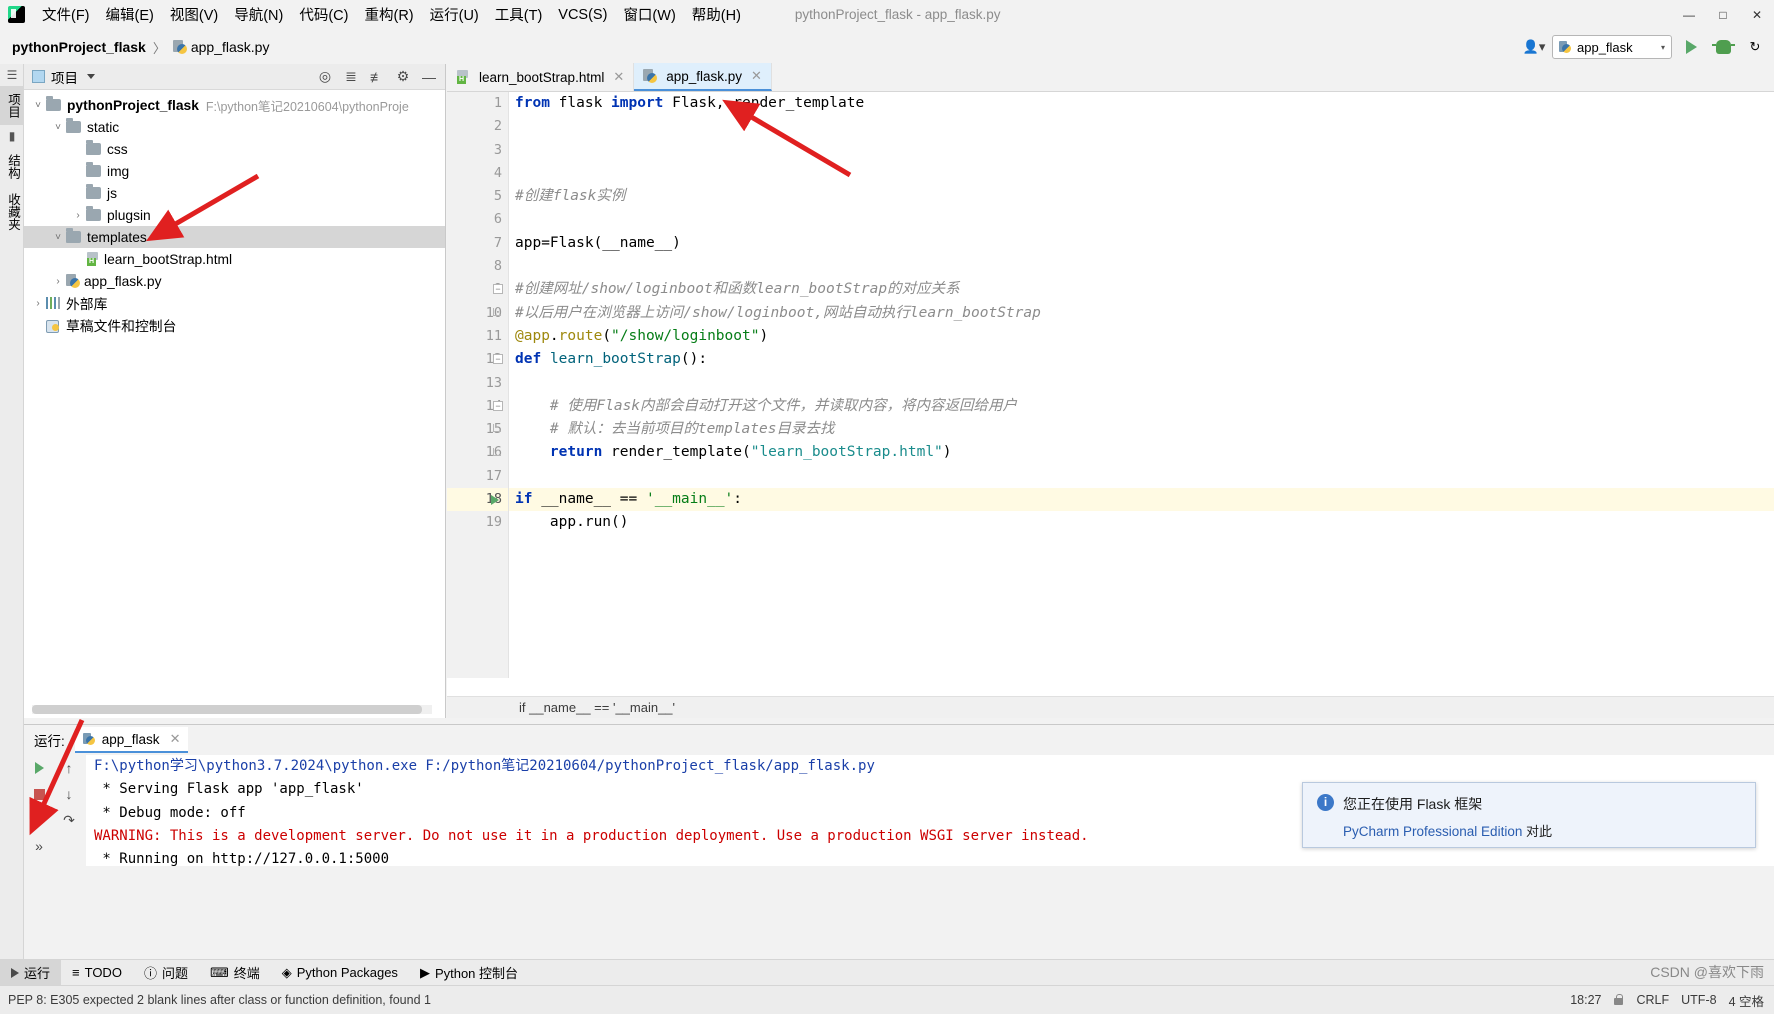 This screenshot has width=1774, height=1014. What do you see at coordinates (234, 303) in the screenshot?
I see `tree-row: › 外部库` at bounding box center [234, 303].